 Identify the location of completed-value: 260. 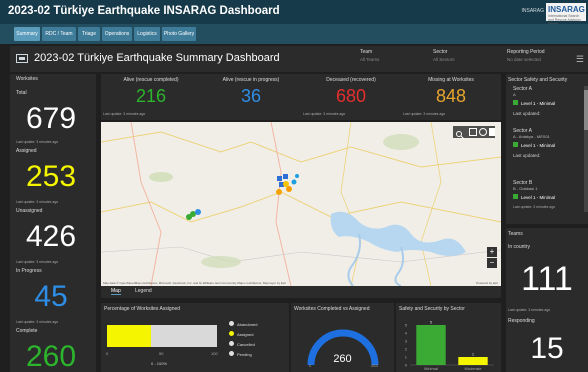
(342, 359).